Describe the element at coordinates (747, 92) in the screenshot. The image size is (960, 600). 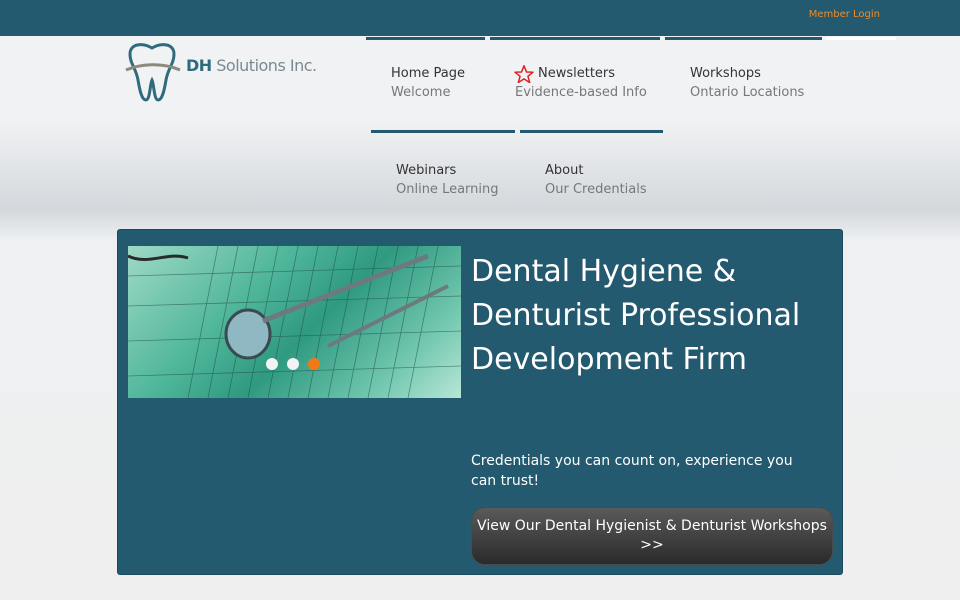
I see `nav-subtitle: Ontario Locations` at that location.